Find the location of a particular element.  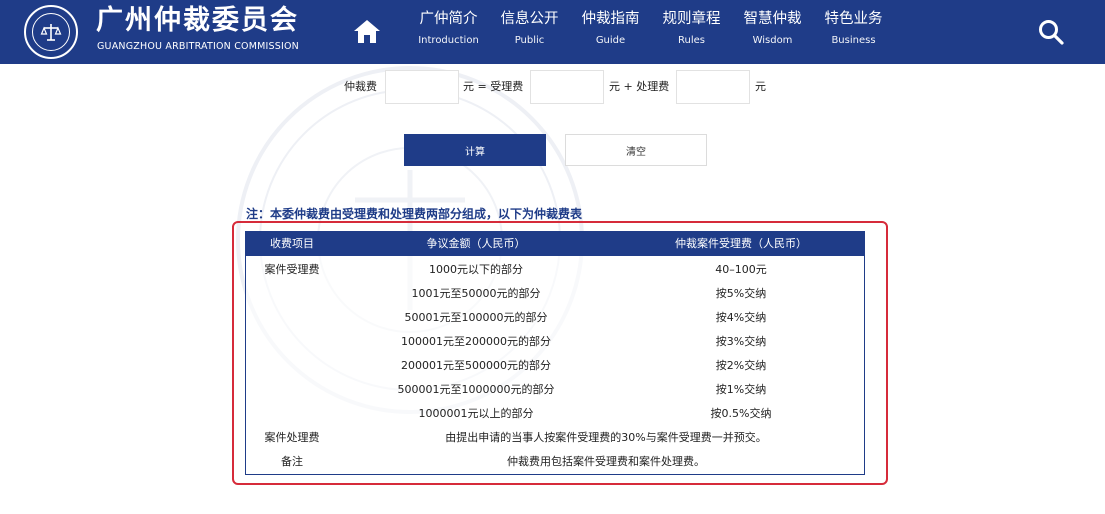

table-row: 200001元至500000元的部分 按2%交纳 is located at coordinates (555, 366).